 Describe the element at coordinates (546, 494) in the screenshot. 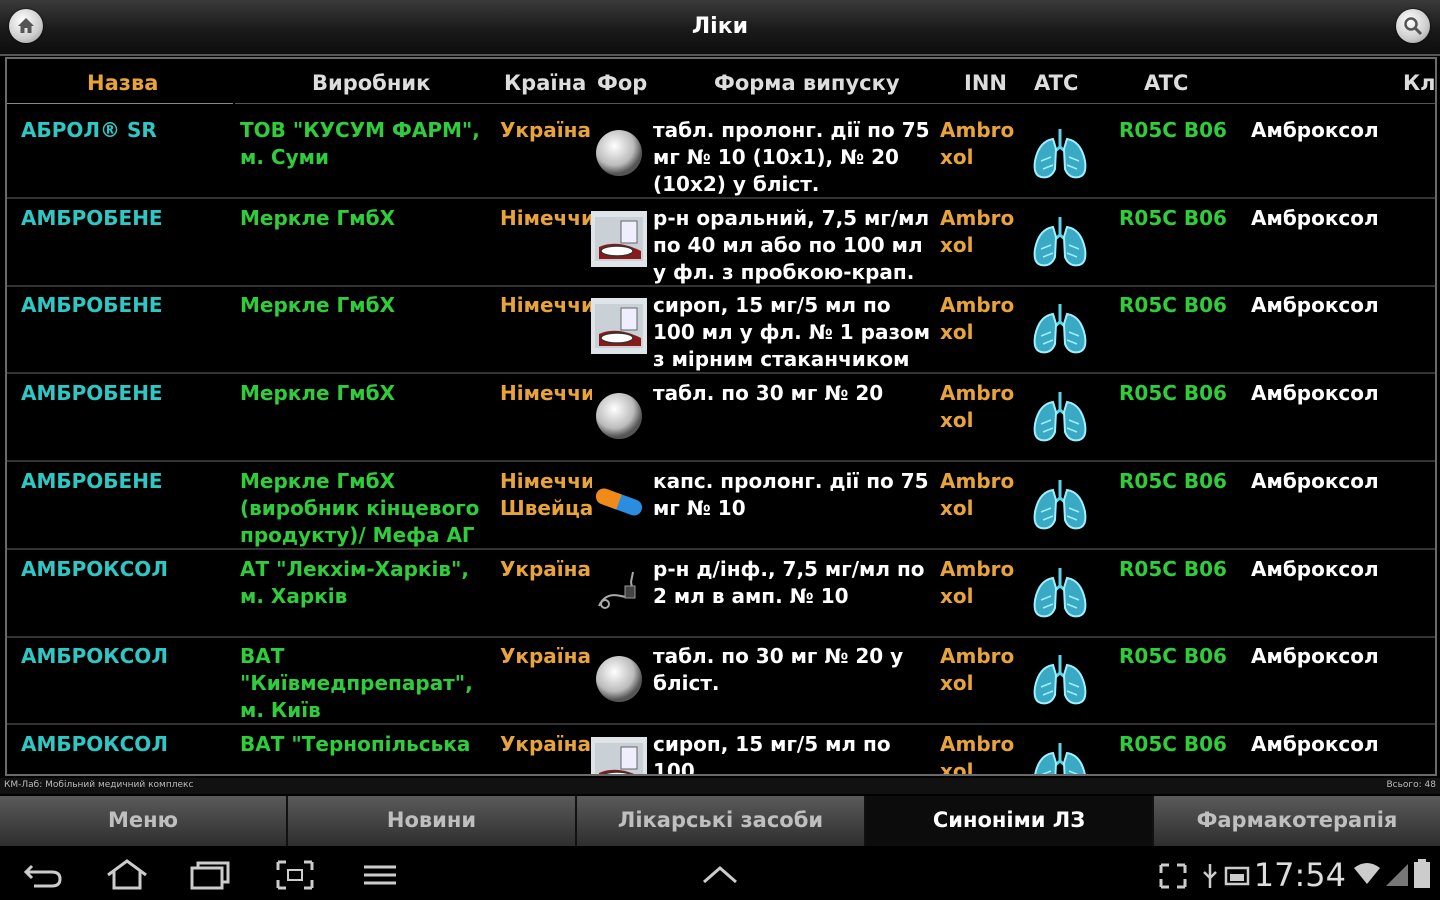

I see `country: Німеччина/ Швейца` at that location.